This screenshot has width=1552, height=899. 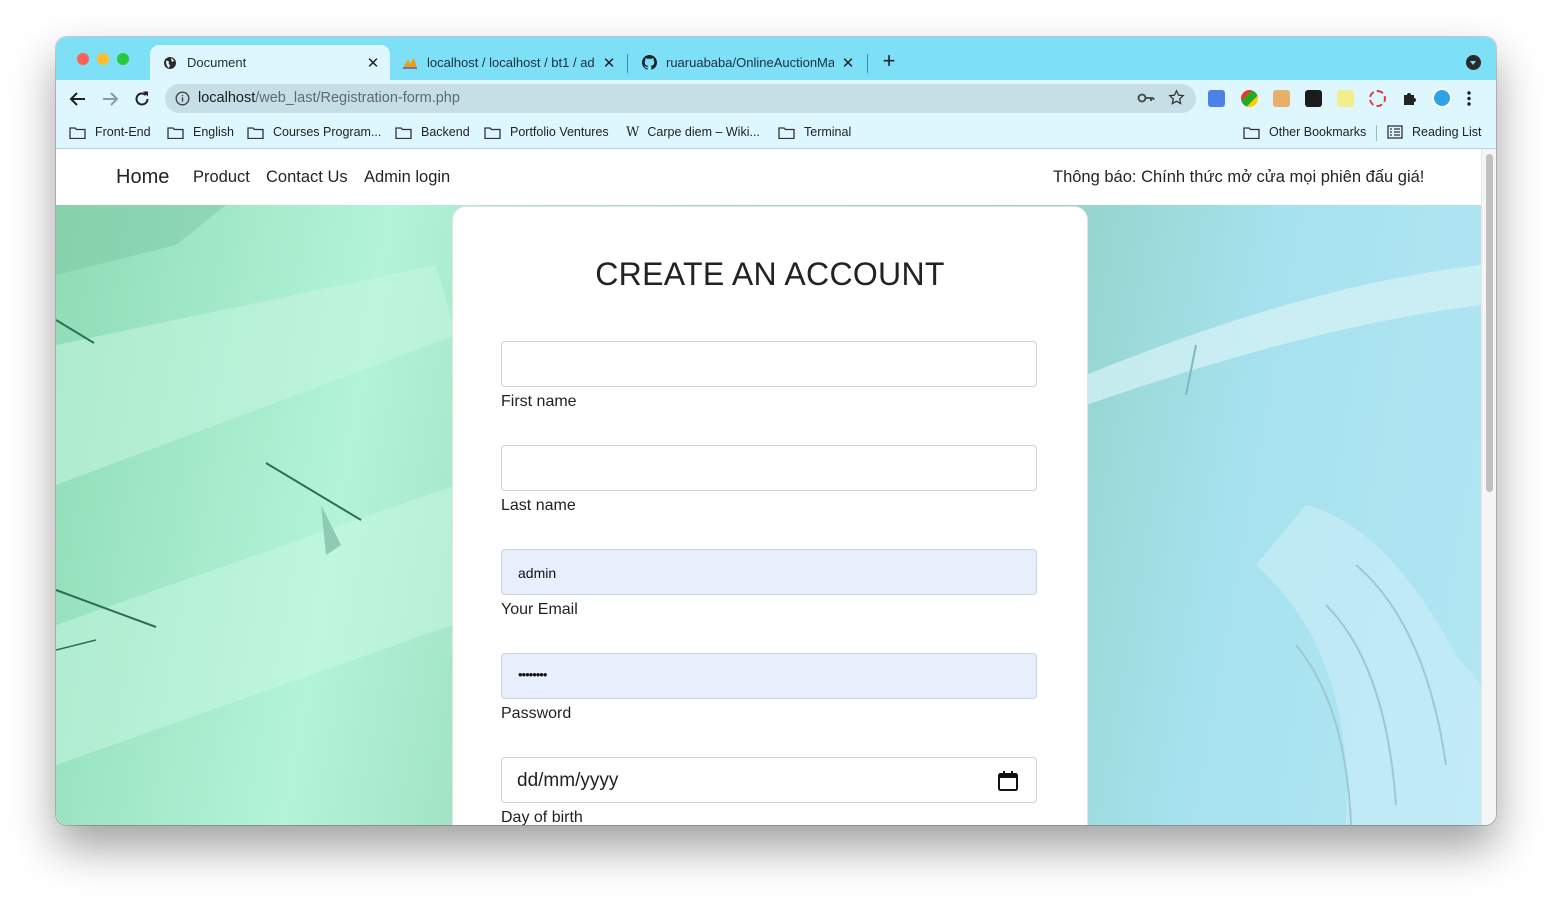 What do you see at coordinates (170, 63) in the screenshot?
I see `globe-icon` at bounding box center [170, 63].